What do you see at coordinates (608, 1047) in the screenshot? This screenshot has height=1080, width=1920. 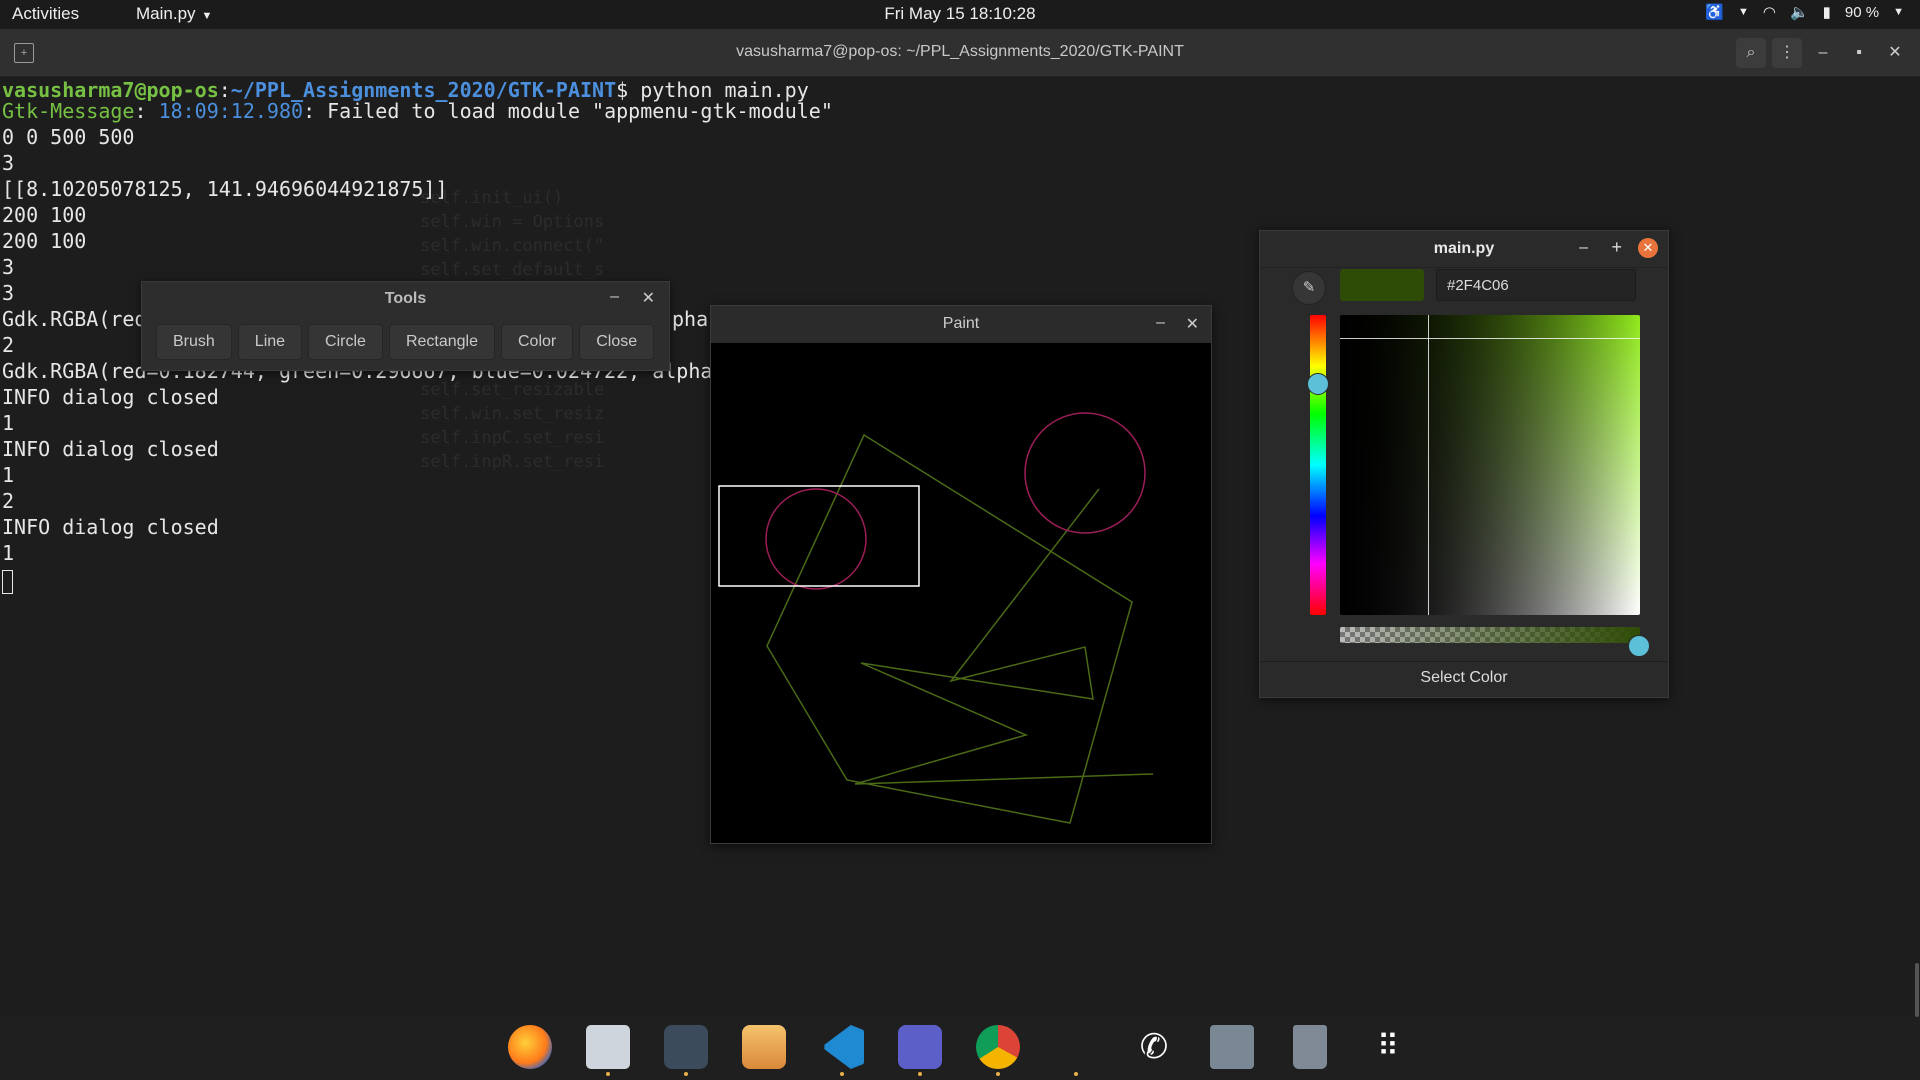 I see `files-icon` at bounding box center [608, 1047].